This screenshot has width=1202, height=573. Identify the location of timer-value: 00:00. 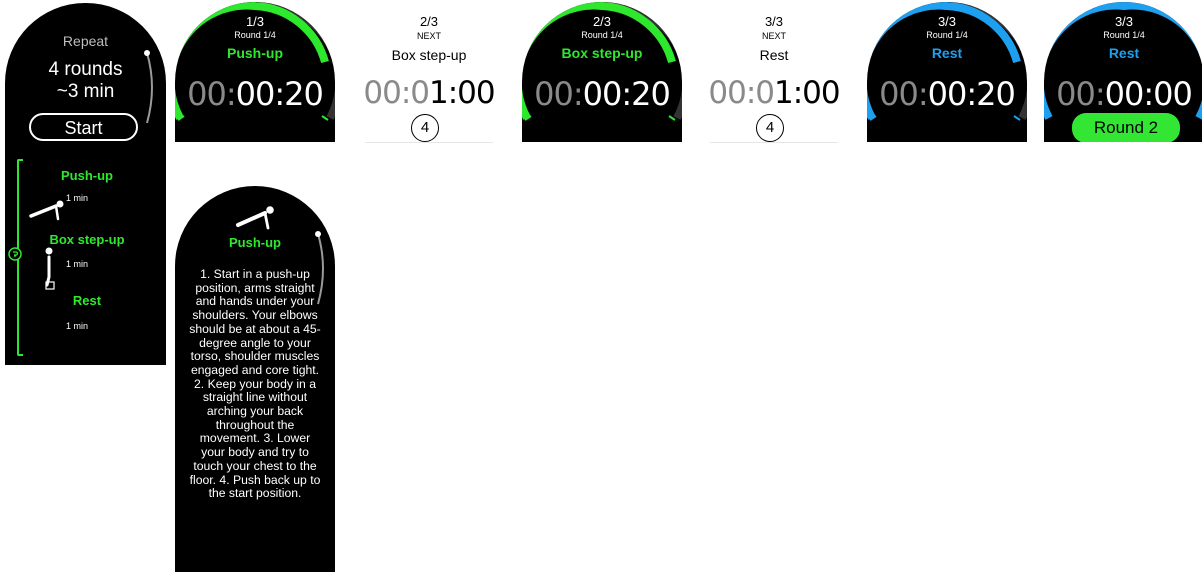
(1148, 94).